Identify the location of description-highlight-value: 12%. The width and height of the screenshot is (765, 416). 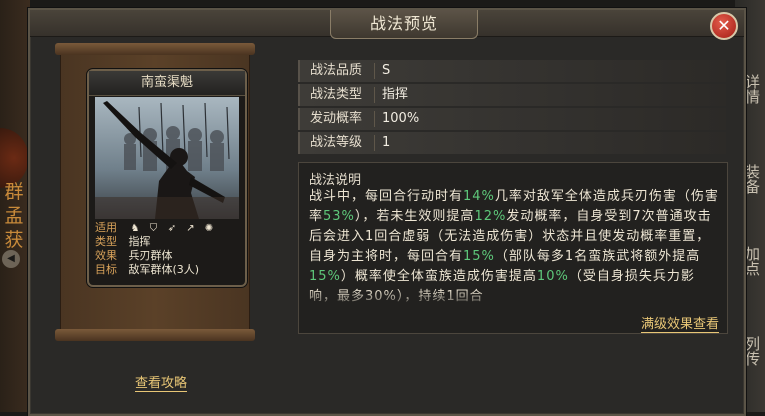
(490, 216).